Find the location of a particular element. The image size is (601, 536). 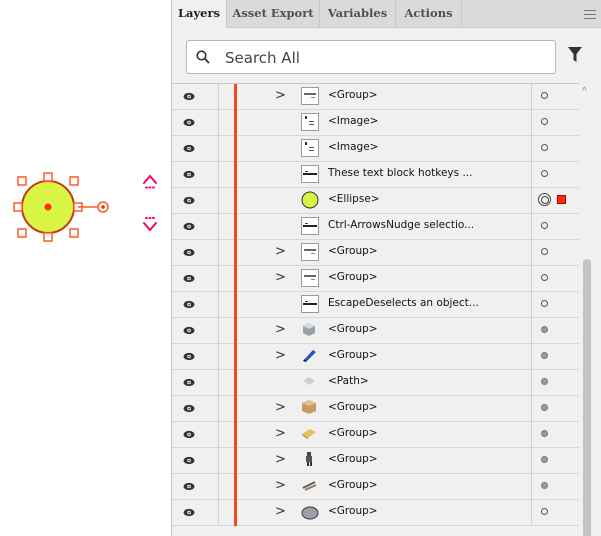

scrollbar: ^ is located at coordinates (587, 310).